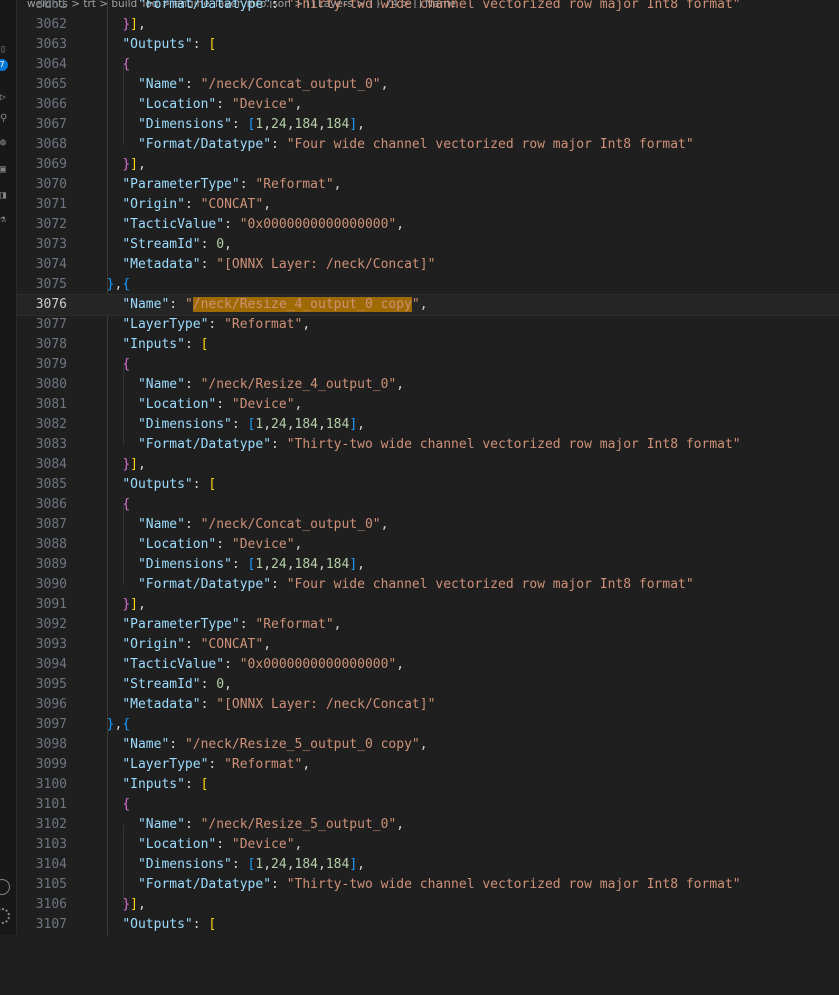 Image resolution: width=839 pixels, height=995 pixels. What do you see at coordinates (5, 143) in the screenshot?
I see `source-control-icon: ◍` at bounding box center [5, 143].